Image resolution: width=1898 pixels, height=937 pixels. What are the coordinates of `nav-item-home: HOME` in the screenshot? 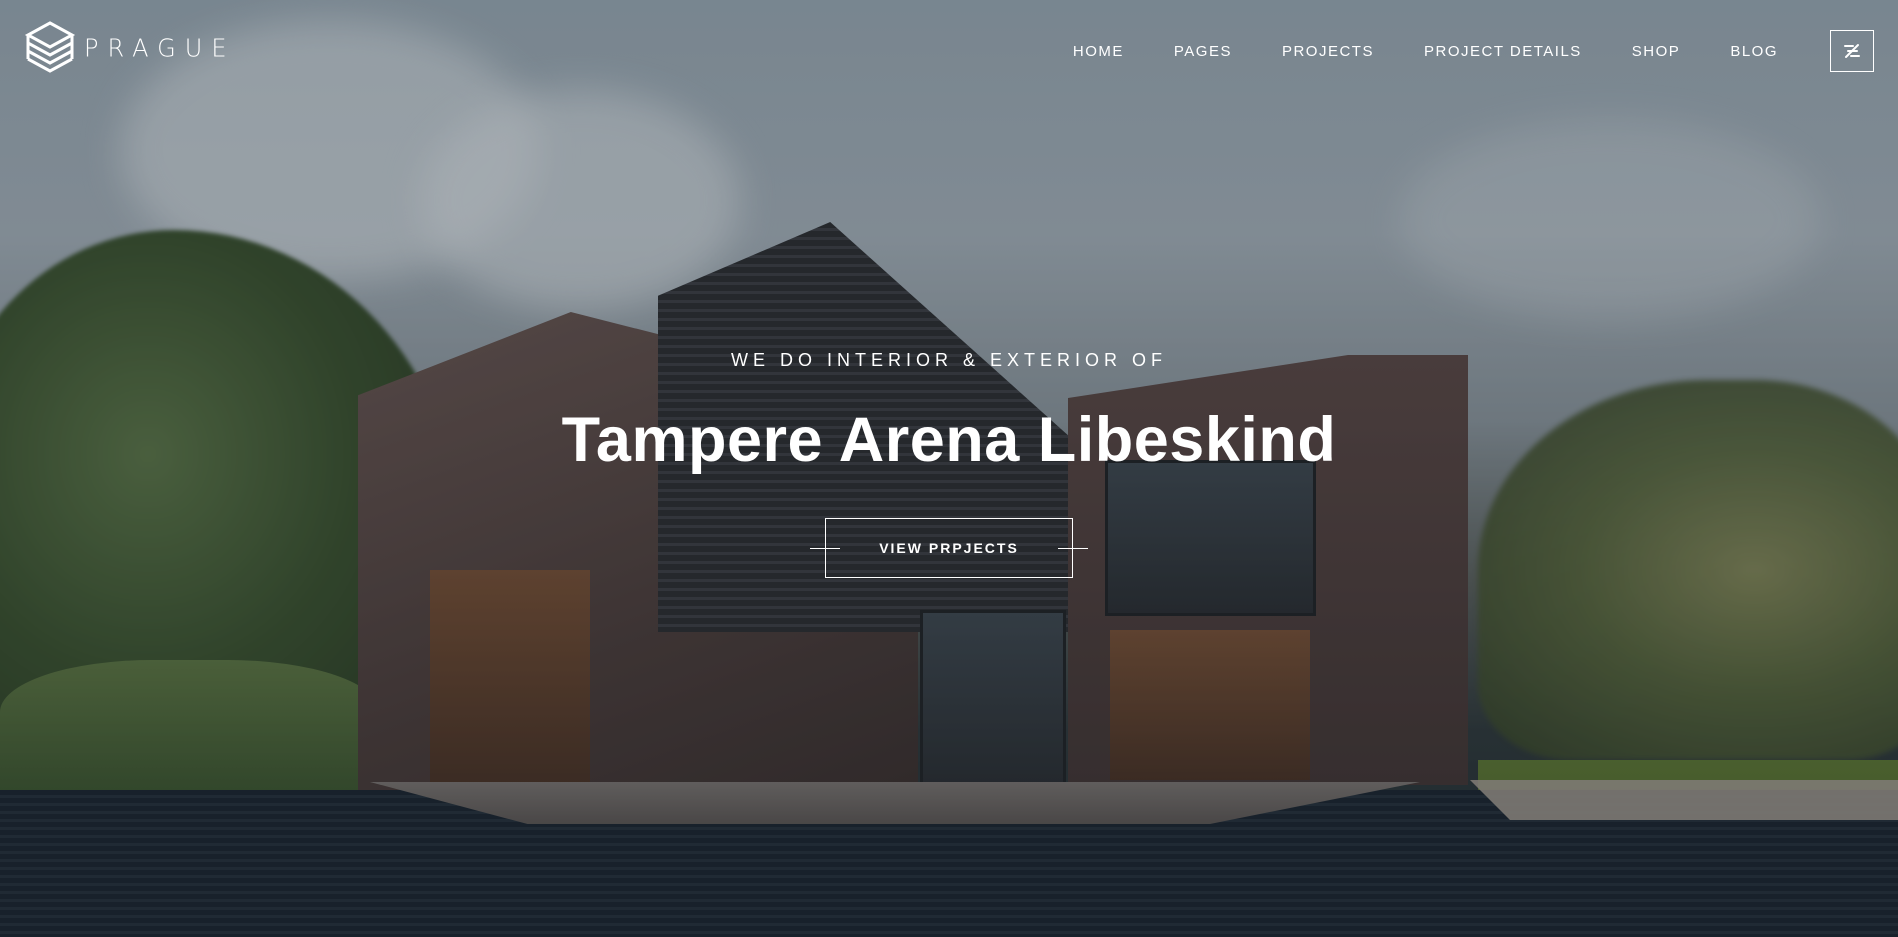 It's located at (1098, 51).